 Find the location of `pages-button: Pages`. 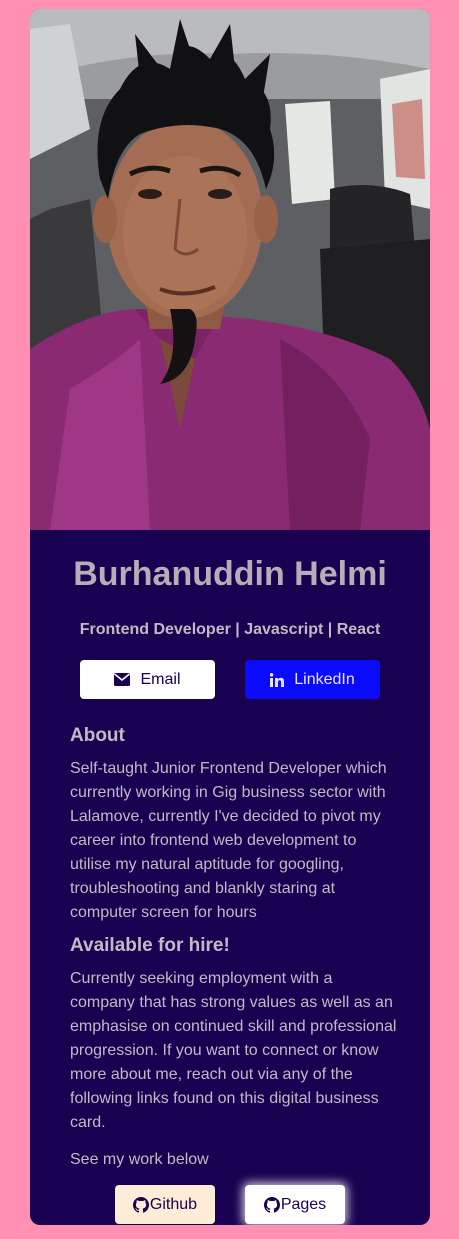

pages-button: Pages is located at coordinates (295, 1204).